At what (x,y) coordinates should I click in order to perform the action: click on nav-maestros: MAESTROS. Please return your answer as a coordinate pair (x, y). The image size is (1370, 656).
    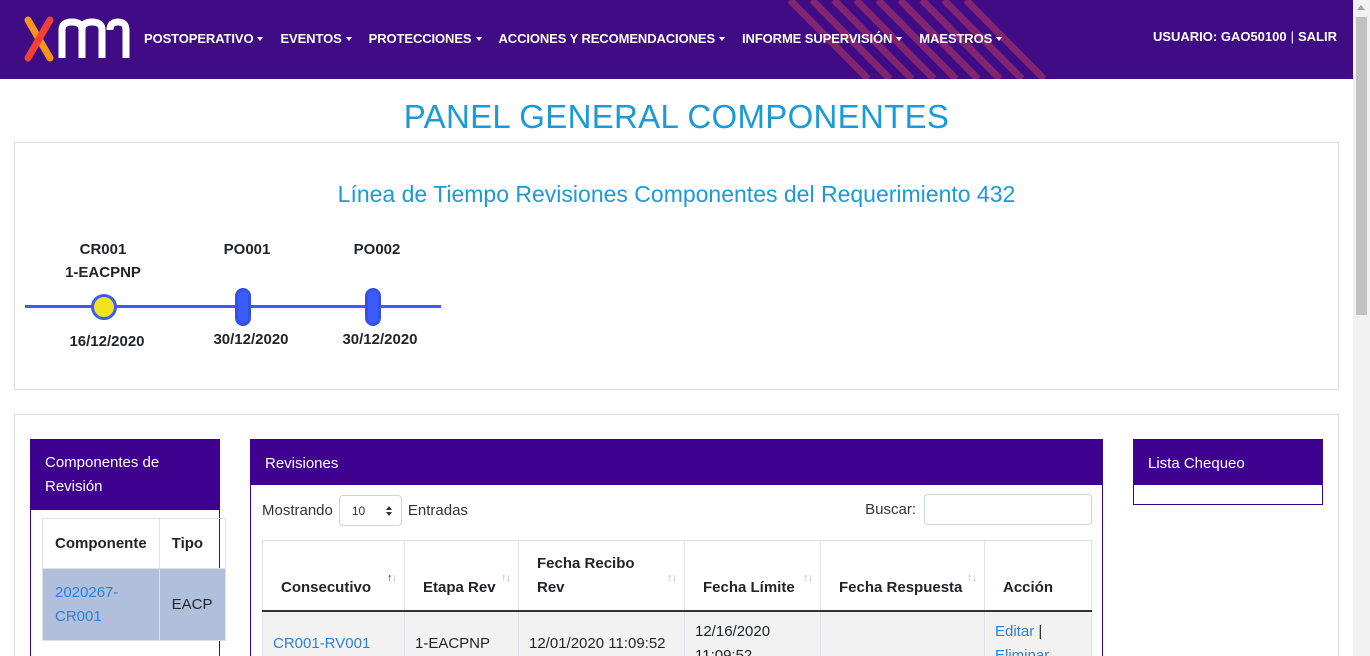
    Looking at the image, I should click on (961, 38).